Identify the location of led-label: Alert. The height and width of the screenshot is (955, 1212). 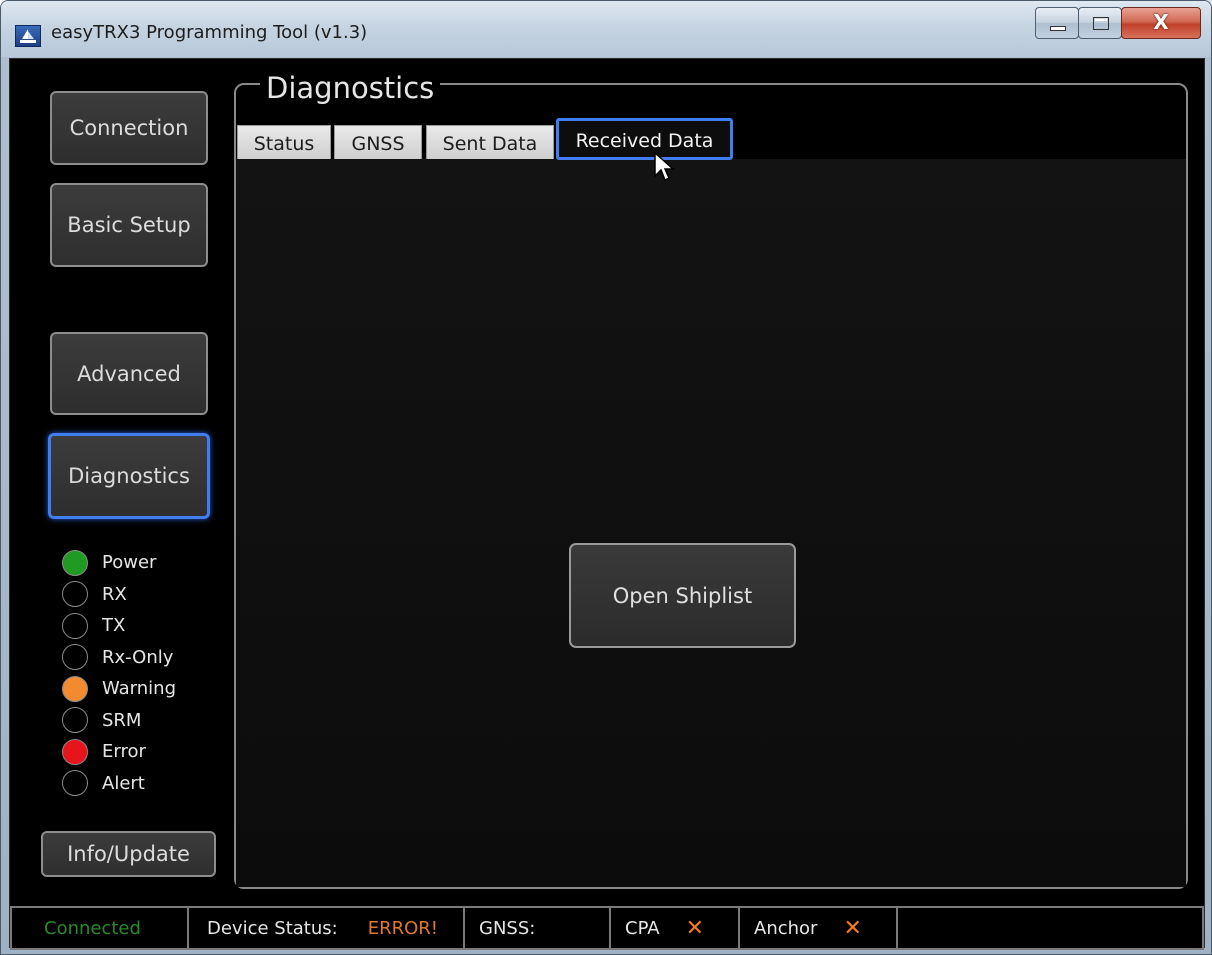
(123, 783).